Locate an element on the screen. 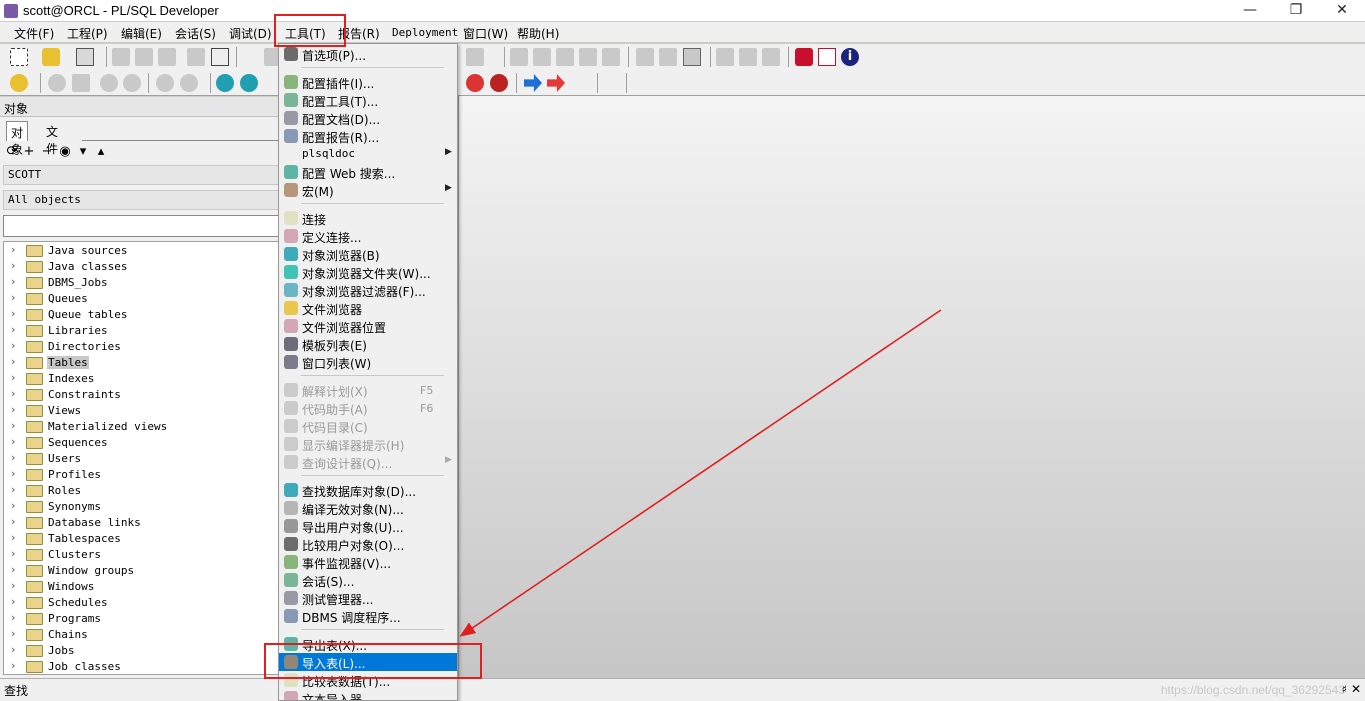 Image resolution: width=1365 pixels, height=701 pixels. printer-icon is located at coordinates (220, 57).